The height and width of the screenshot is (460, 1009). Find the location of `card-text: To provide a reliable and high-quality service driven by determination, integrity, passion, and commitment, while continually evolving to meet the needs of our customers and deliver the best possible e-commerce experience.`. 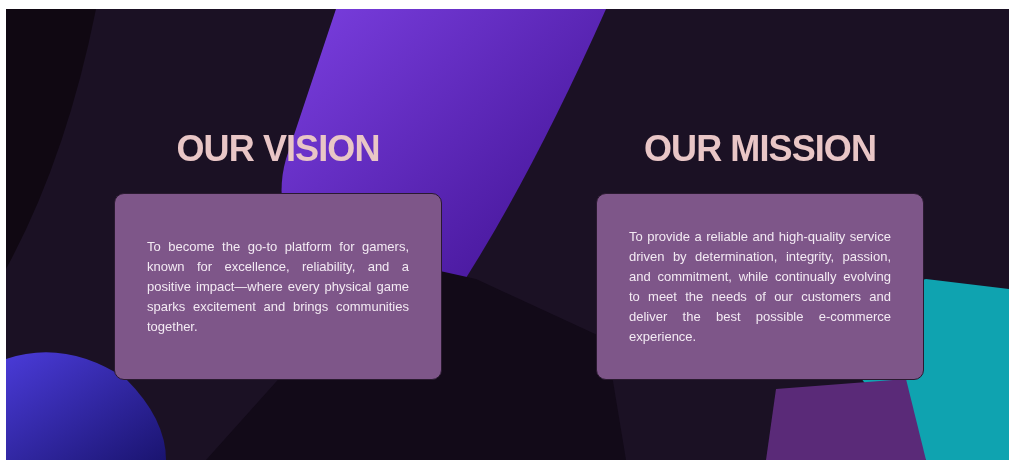

card-text: To provide a reliable and high-quality service driven by determination, integrity, passion, and commitment, while continually evolving to meet the needs of our customers and deliver the best possible e-commerce experience. is located at coordinates (760, 286).